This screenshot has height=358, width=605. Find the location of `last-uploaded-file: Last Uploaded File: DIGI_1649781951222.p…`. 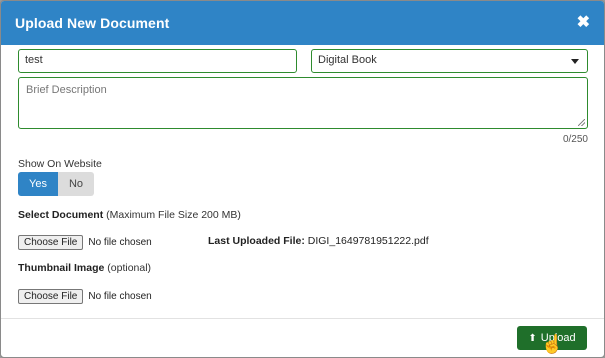

last-uploaded-file: Last Uploaded File: DIGI_1649781951222.p… is located at coordinates (318, 241).